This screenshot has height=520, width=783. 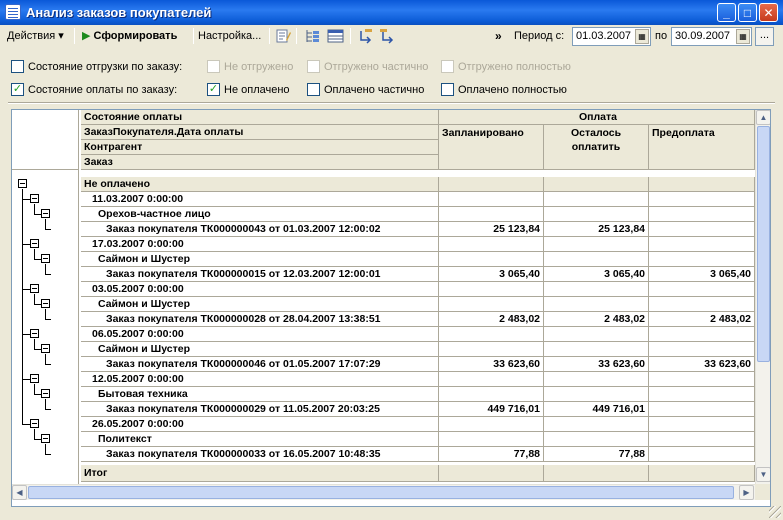 What do you see at coordinates (248, 91) in the screenshot?
I see `not-paid-checkbox: ✓ Не оплачено` at bounding box center [248, 91].